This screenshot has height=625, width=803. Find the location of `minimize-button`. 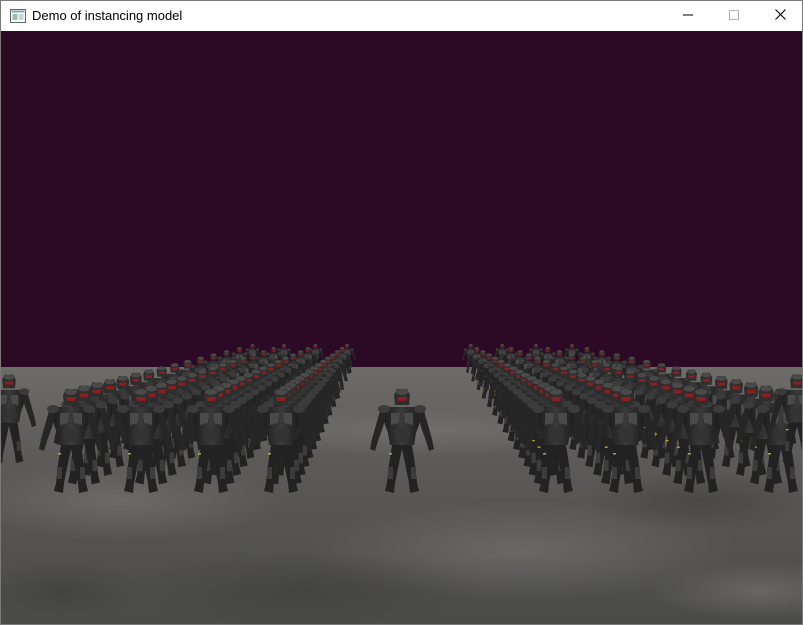

minimize-button is located at coordinates (688, 16).